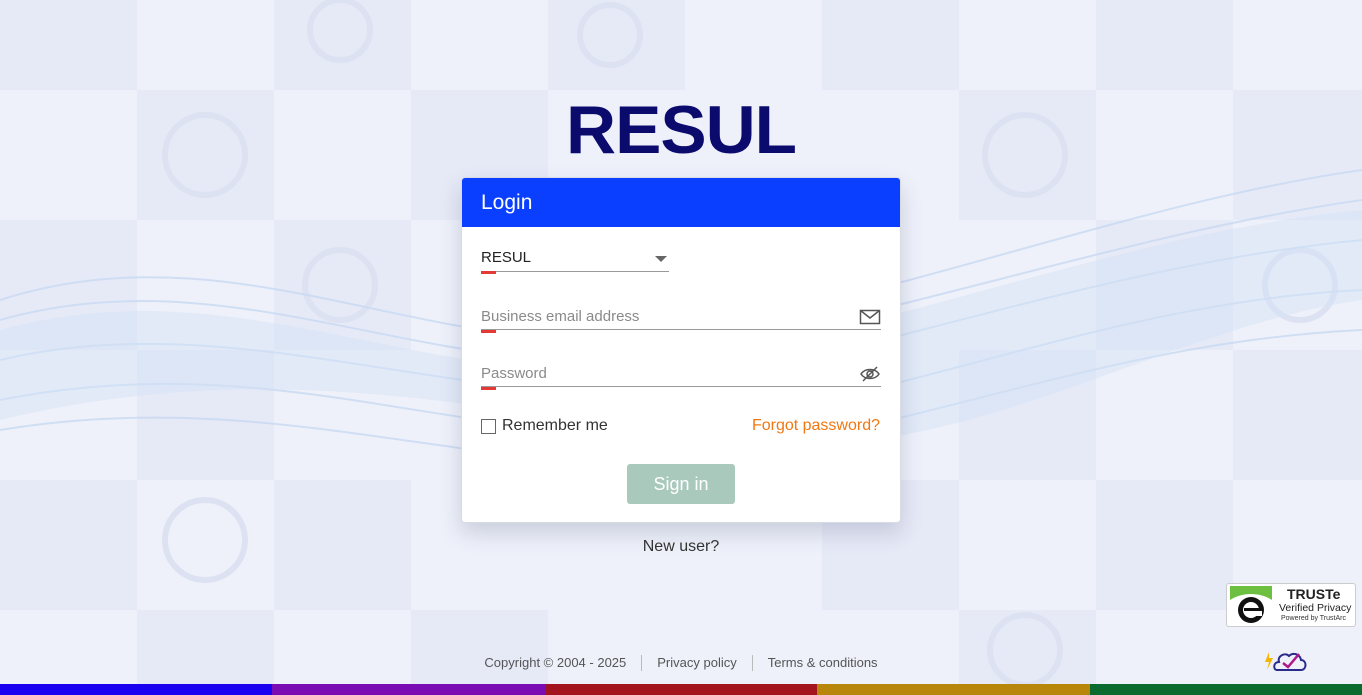 The width and height of the screenshot is (1362, 695). What do you see at coordinates (696, 663) in the screenshot?
I see `privacy-policy-link: Privacy policy` at bounding box center [696, 663].